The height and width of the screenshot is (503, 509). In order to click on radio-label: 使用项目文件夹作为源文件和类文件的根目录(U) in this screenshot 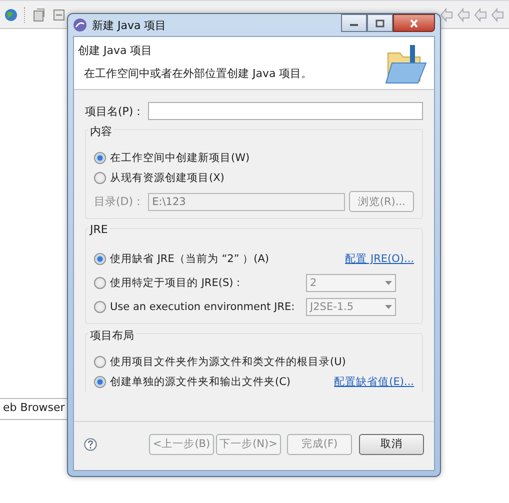, I will do `click(228, 362)`.